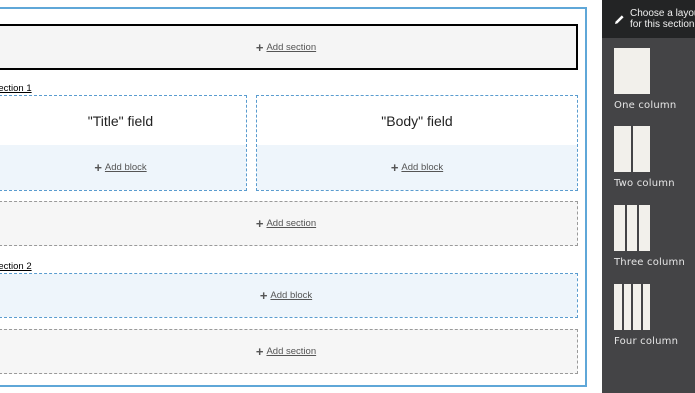  I want to click on four-column-layout-icon, so click(654, 307).